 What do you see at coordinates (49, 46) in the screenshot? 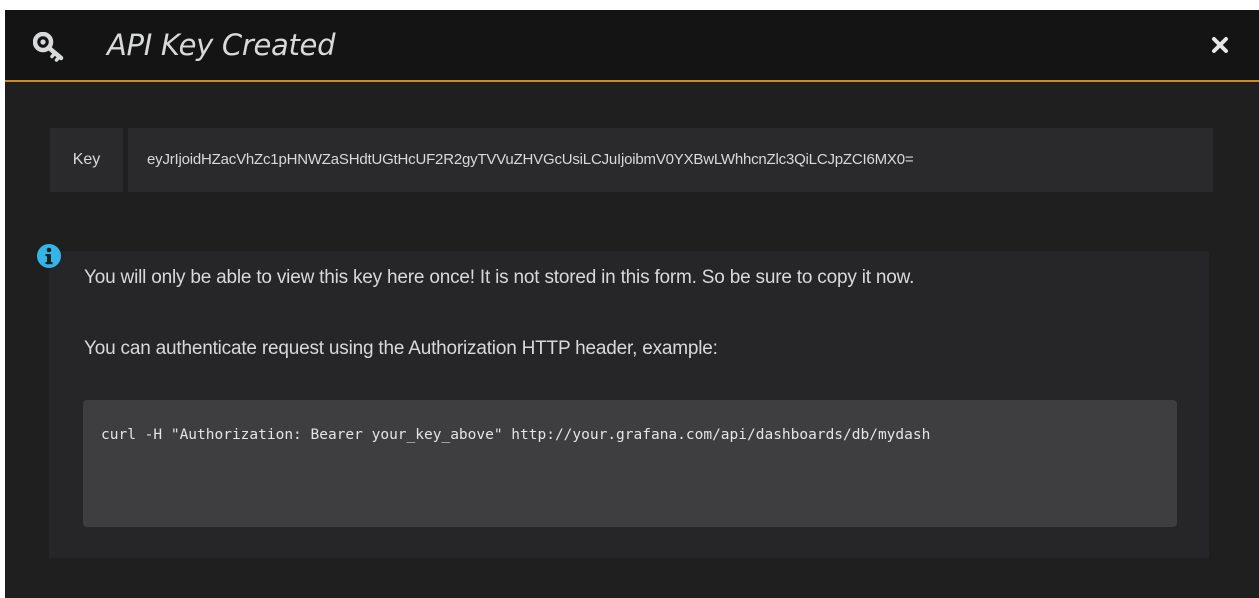
I see `key-icon` at bounding box center [49, 46].